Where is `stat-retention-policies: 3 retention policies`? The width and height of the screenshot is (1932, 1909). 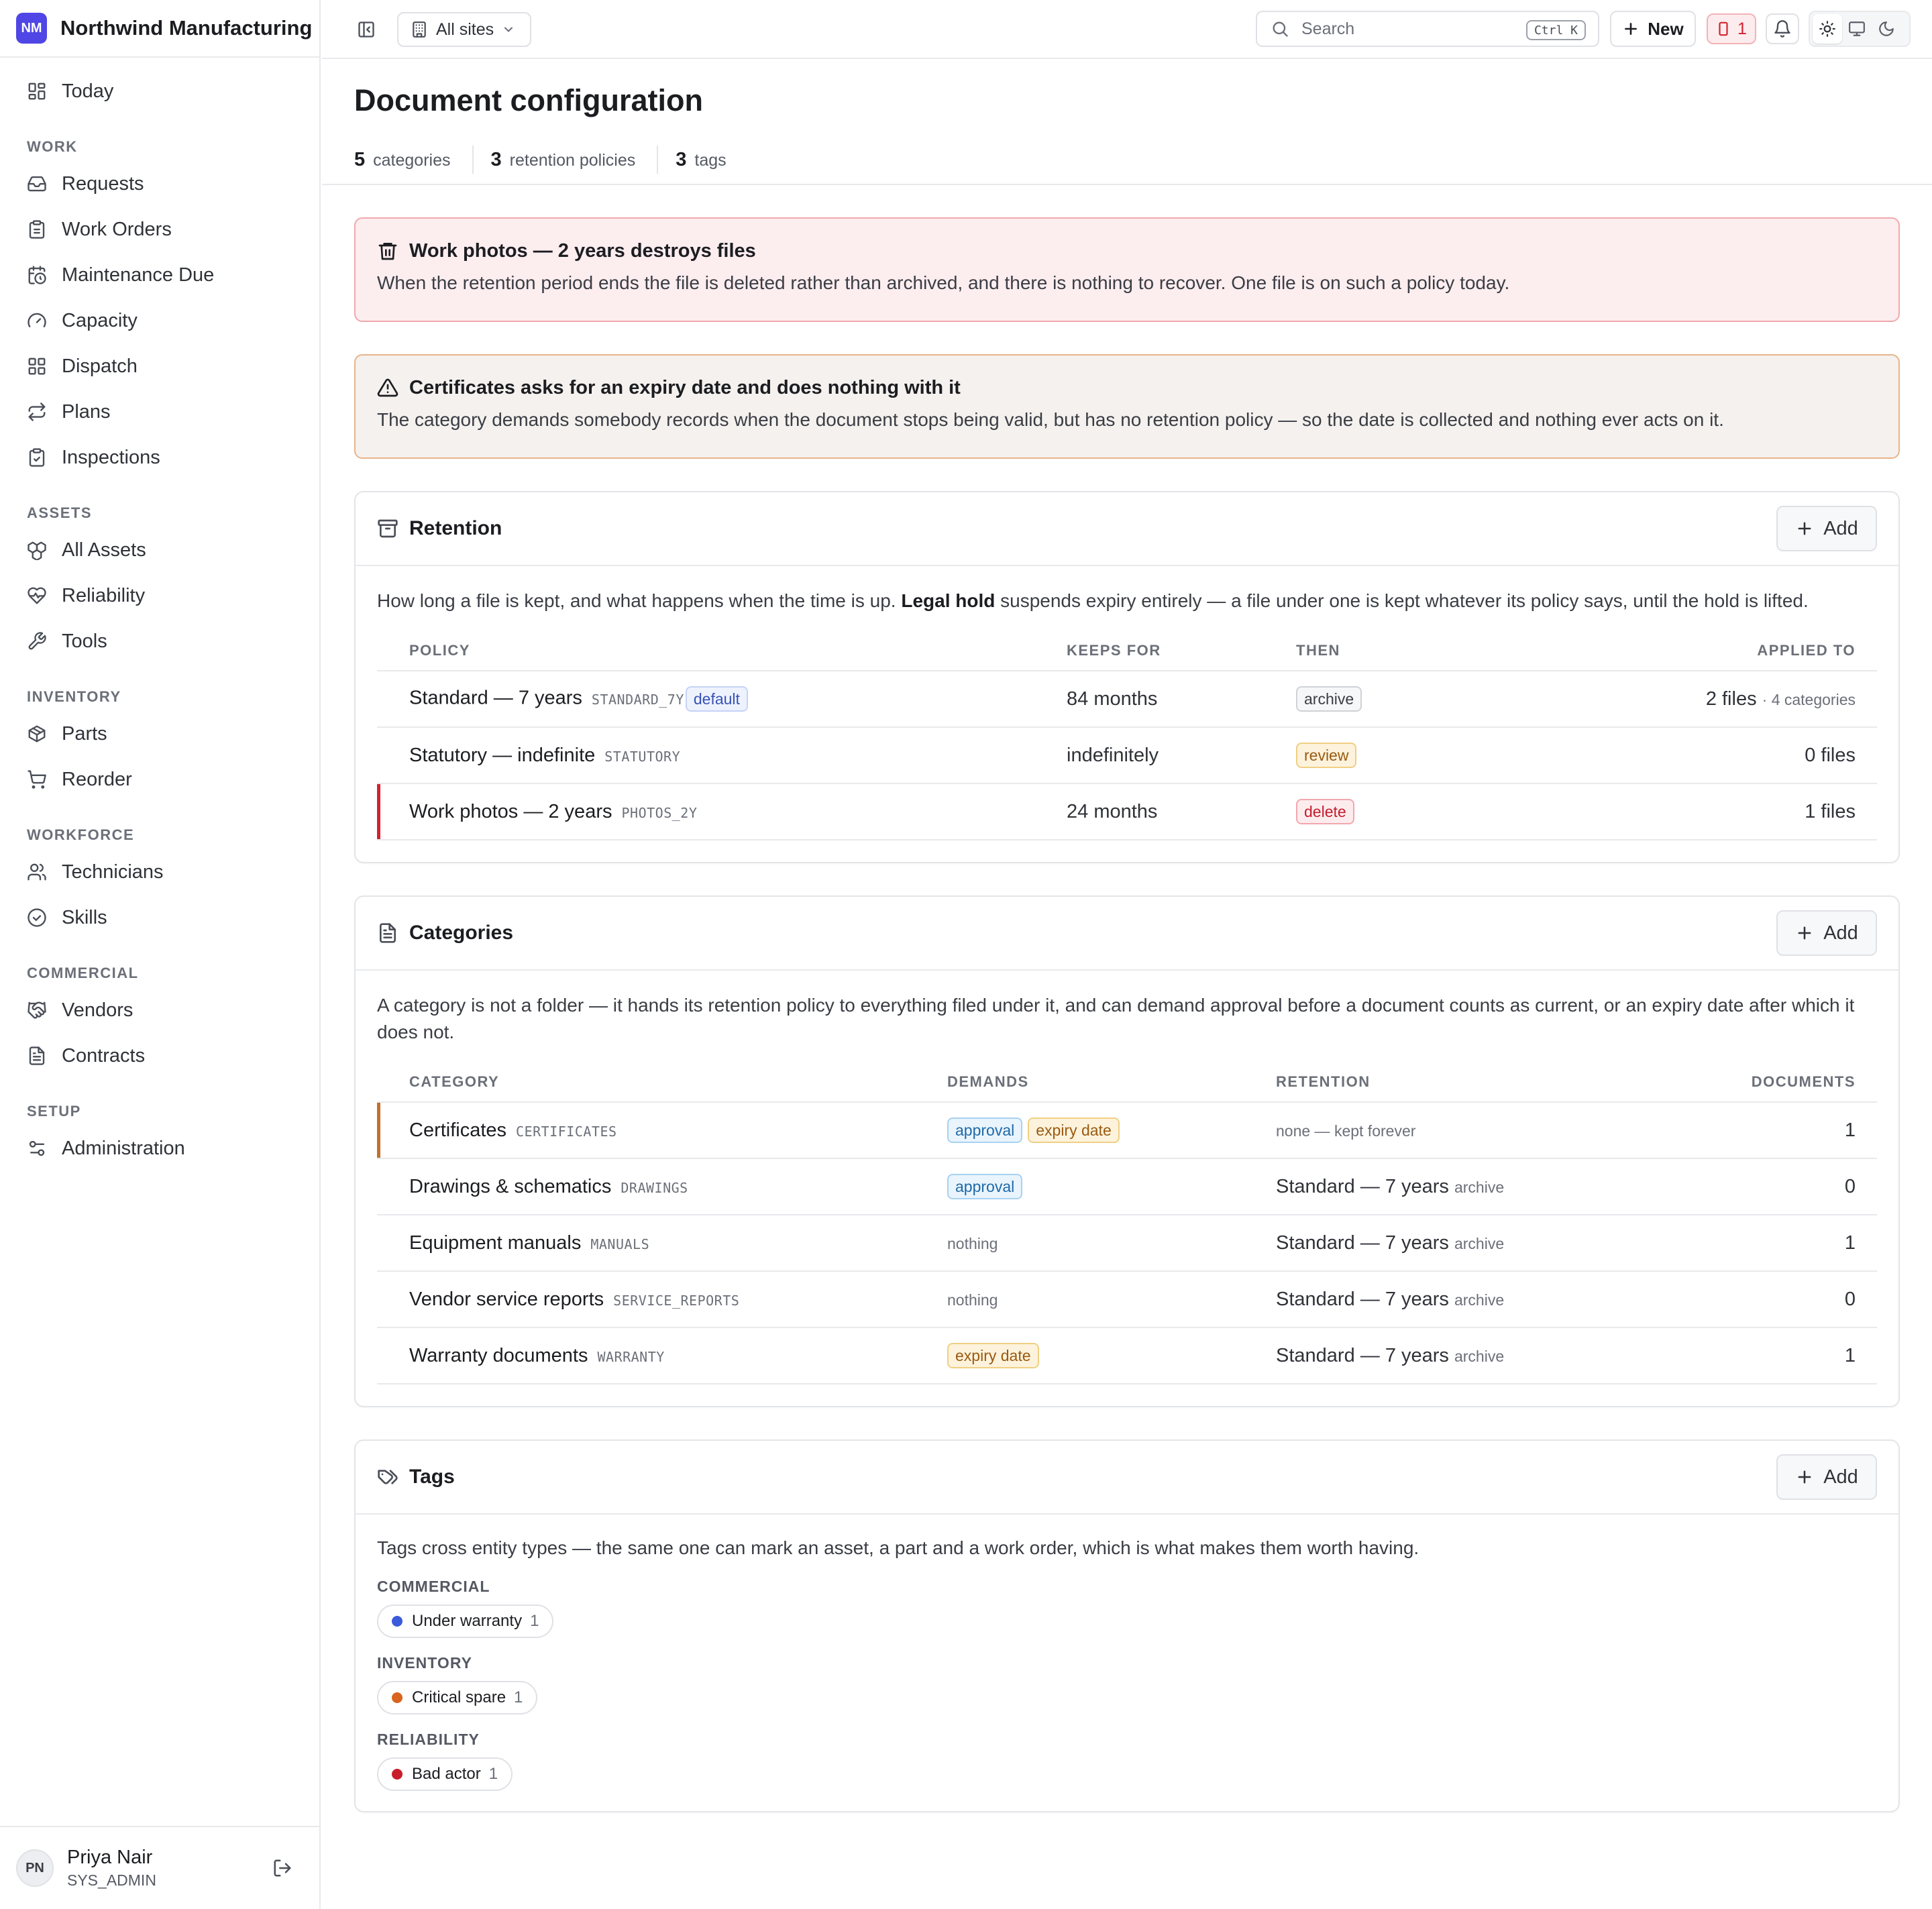 stat-retention-policies: 3 retention policies is located at coordinates (575, 160).